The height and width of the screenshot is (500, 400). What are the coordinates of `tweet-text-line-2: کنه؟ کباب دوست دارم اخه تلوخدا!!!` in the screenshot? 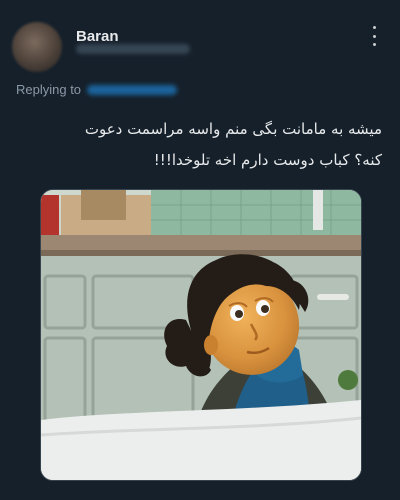 It's located at (267, 160).